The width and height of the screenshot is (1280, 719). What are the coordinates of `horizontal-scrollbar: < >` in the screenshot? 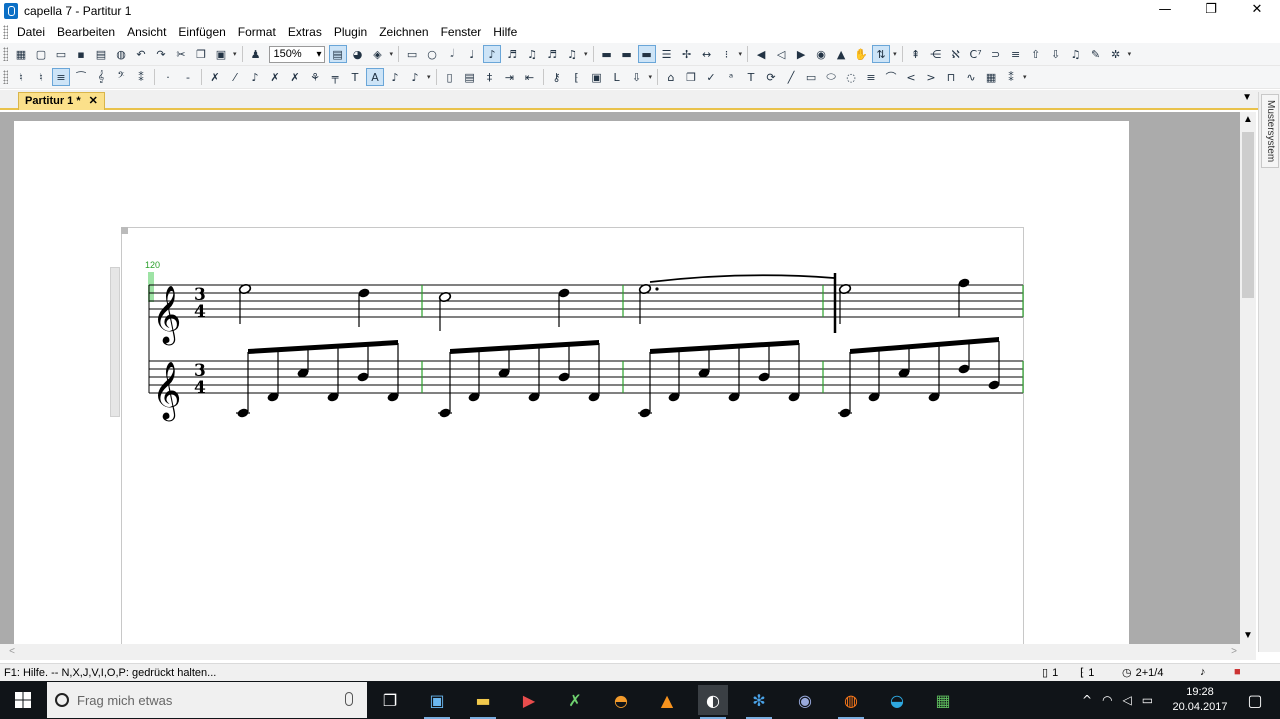 It's located at (628, 652).